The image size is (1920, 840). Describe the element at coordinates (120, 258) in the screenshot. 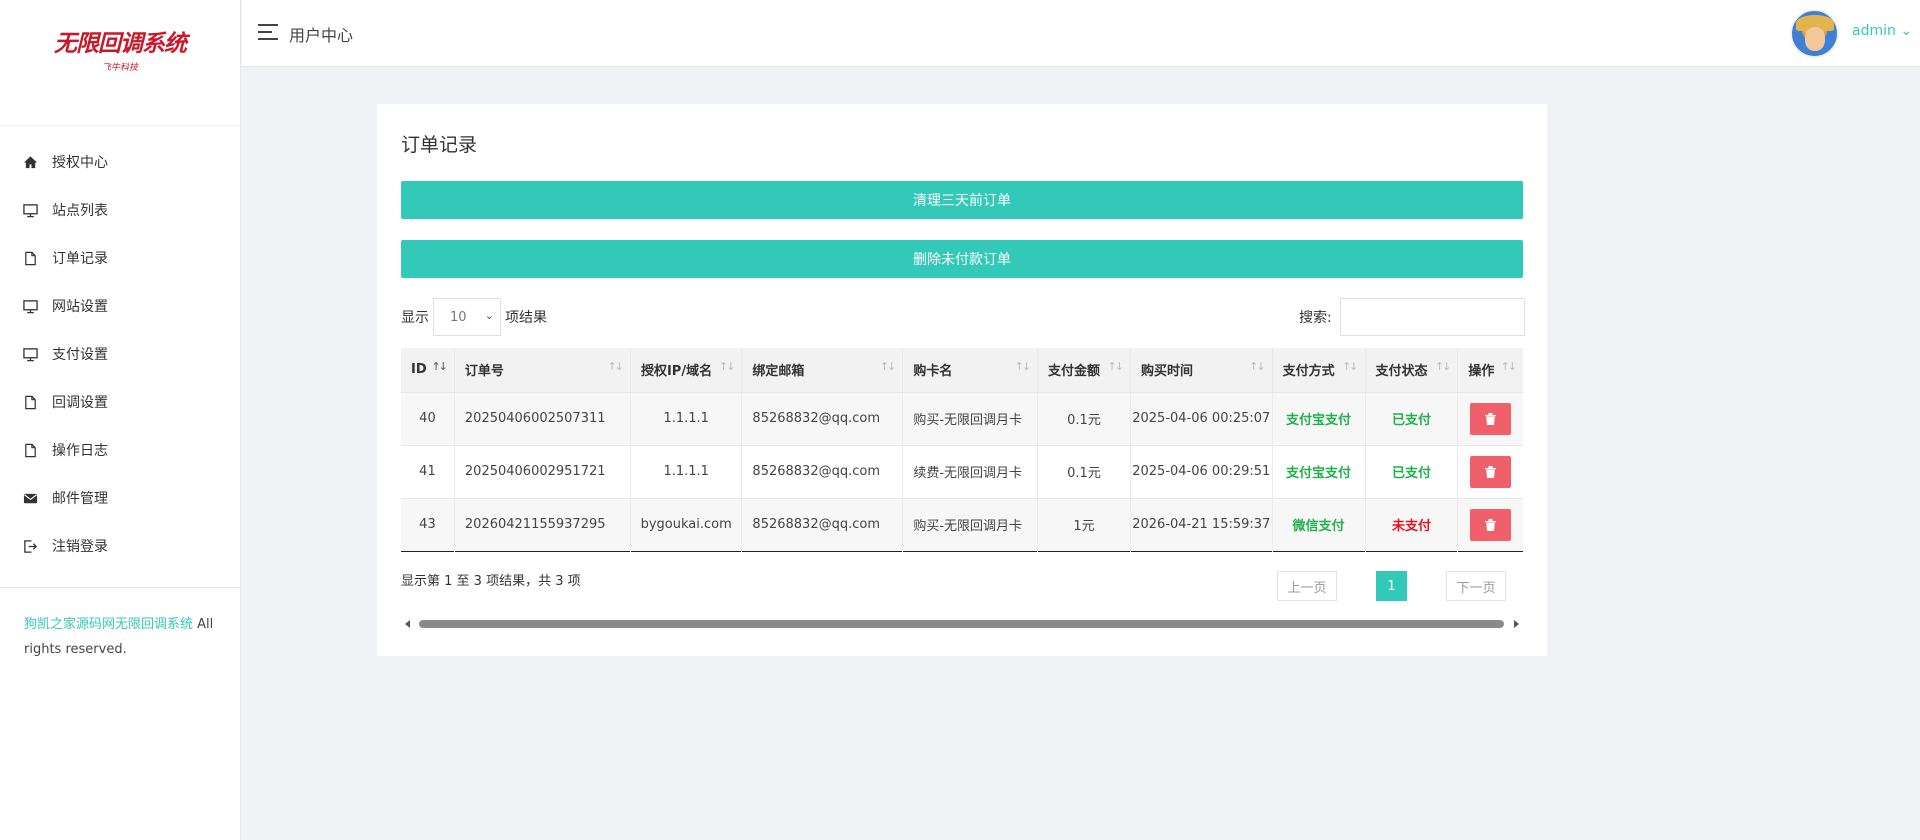

I see `sidebar-item-order-records: 订单记录` at that location.